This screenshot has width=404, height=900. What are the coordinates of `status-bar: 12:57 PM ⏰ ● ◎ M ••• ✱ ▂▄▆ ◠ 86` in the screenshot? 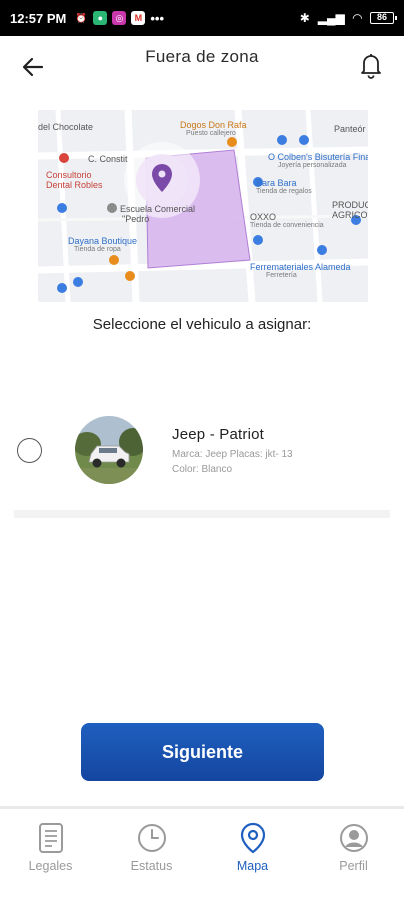 It's located at (202, 18).